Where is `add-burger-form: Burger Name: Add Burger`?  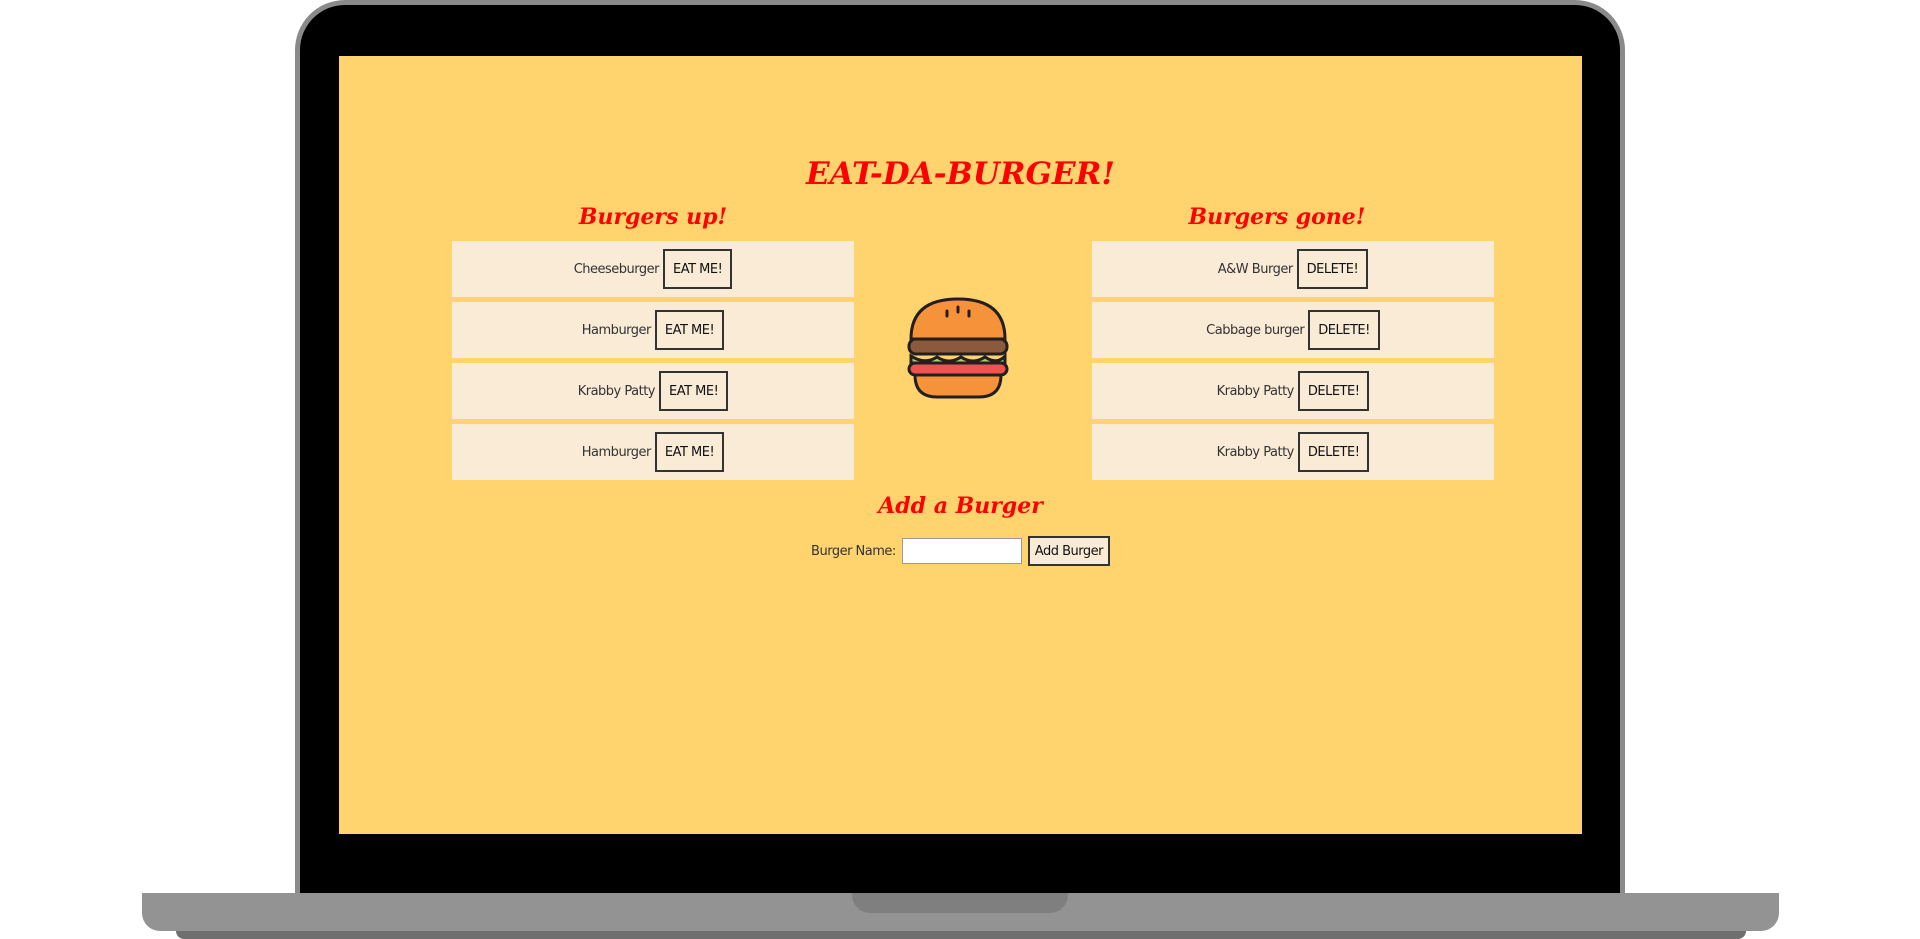
add-burger-form: Burger Name: Add Burger is located at coordinates (960, 551).